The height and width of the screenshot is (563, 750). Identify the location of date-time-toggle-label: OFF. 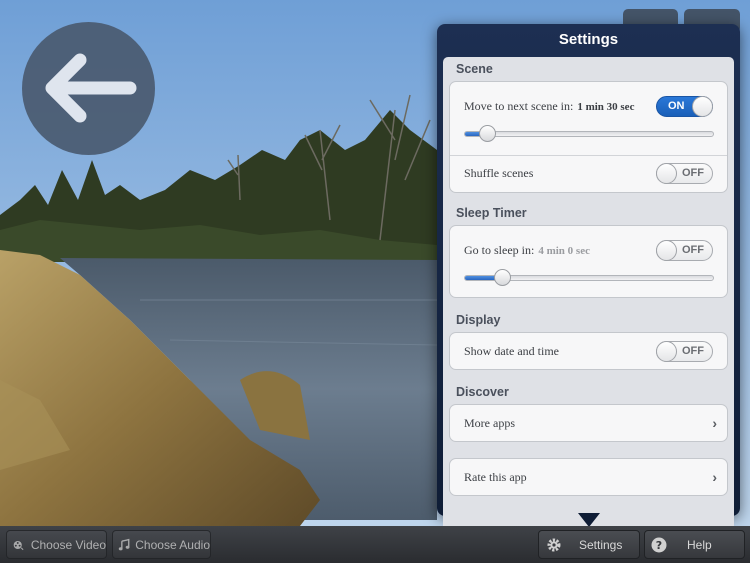
(693, 351).